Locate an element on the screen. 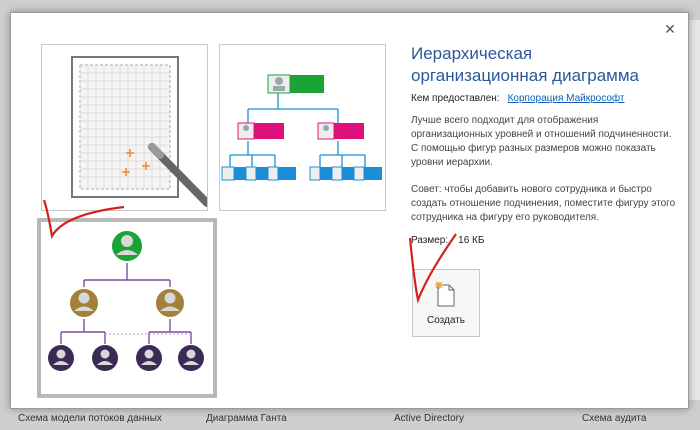 The height and width of the screenshot is (430, 700). create-button-label: Создать is located at coordinates (445, 320).